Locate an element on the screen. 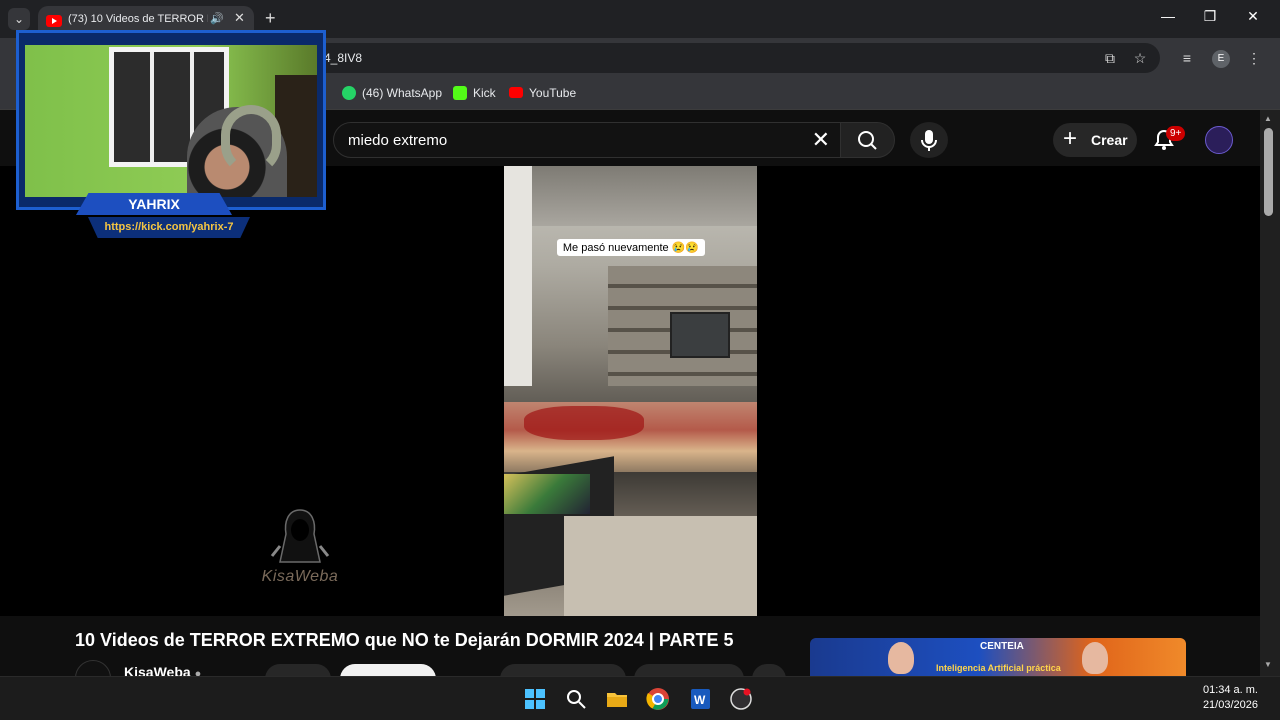  restore-button: ❐ is located at coordinates (1210, 16).